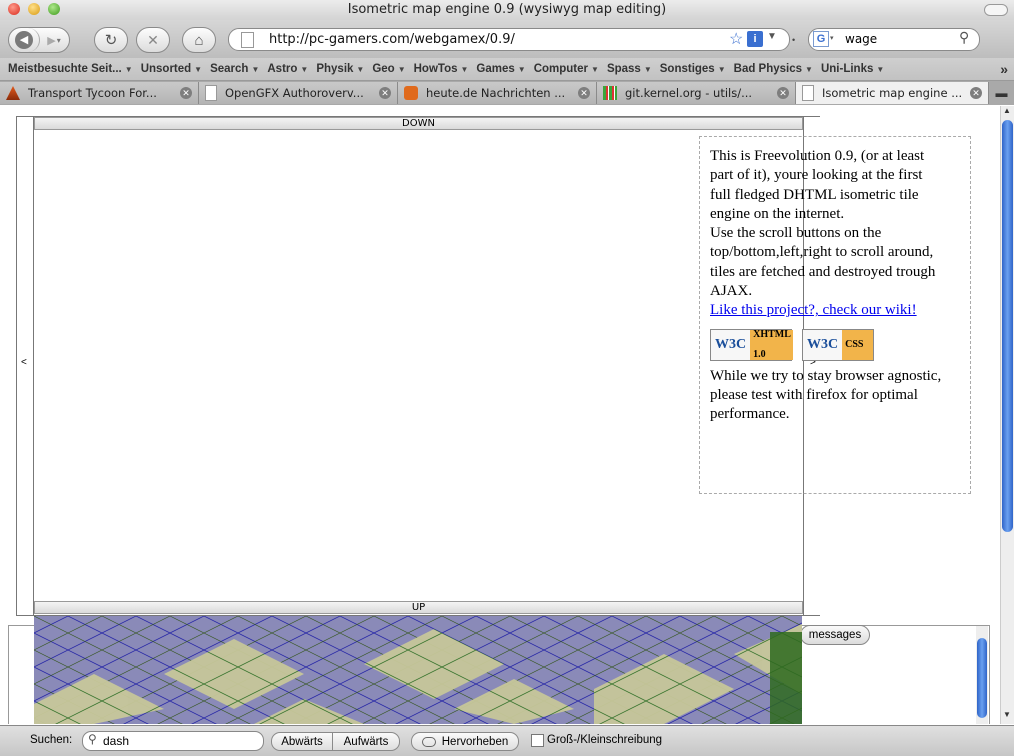 This screenshot has height=756, width=1014. What do you see at coordinates (736, 39) in the screenshot?
I see `bookmark-star-icon: ☆` at bounding box center [736, 39].